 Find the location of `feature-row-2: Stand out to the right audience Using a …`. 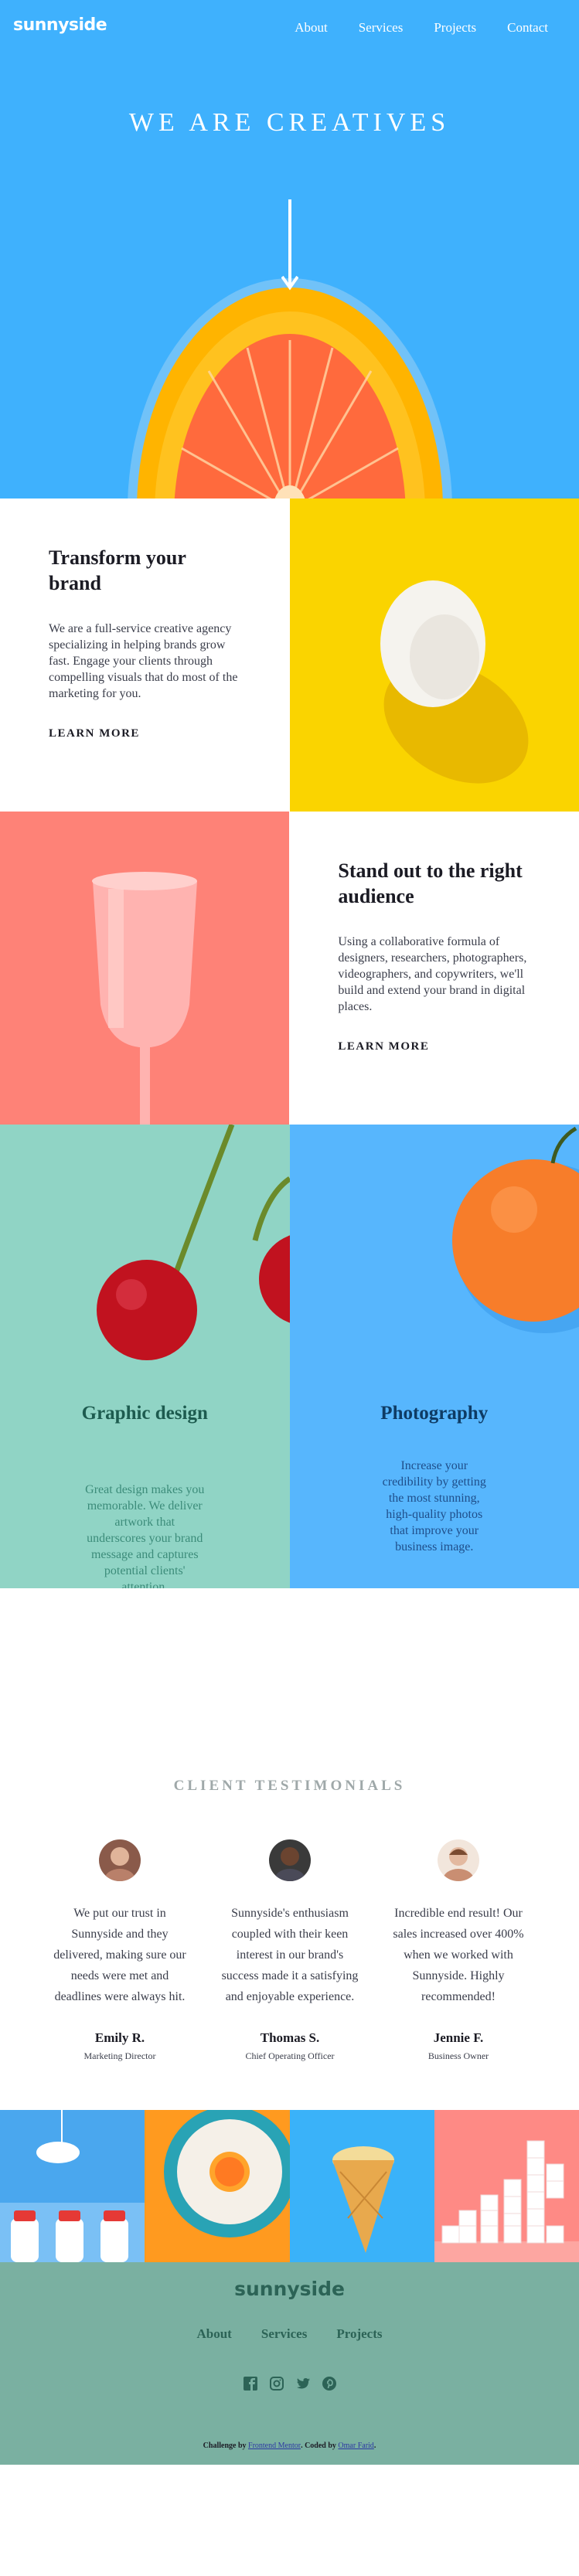

feature-row-2: Stand out to the right audience Using a … is located at coordinates (289, 968).